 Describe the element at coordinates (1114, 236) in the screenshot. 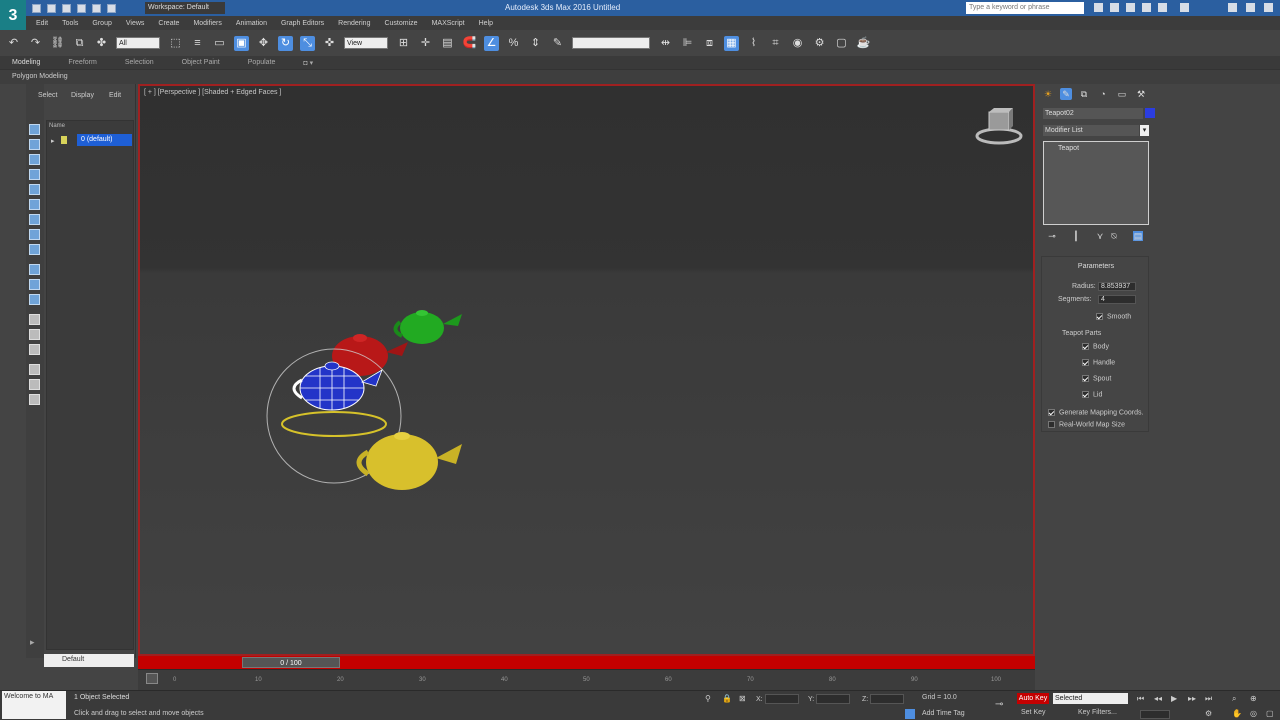

I see `remove-modifier-icon: ⍉` at that location.